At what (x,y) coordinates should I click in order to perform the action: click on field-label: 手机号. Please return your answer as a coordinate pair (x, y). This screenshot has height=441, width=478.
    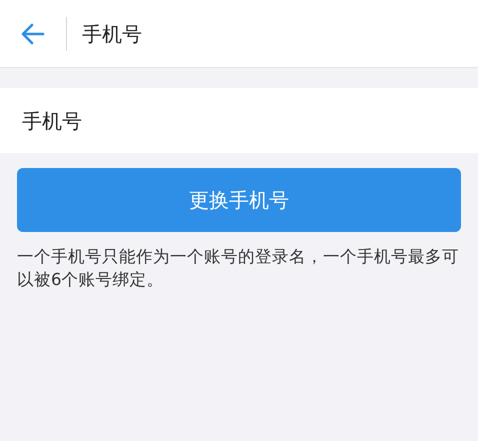
    Looking at the image, I should click on (52, 121).